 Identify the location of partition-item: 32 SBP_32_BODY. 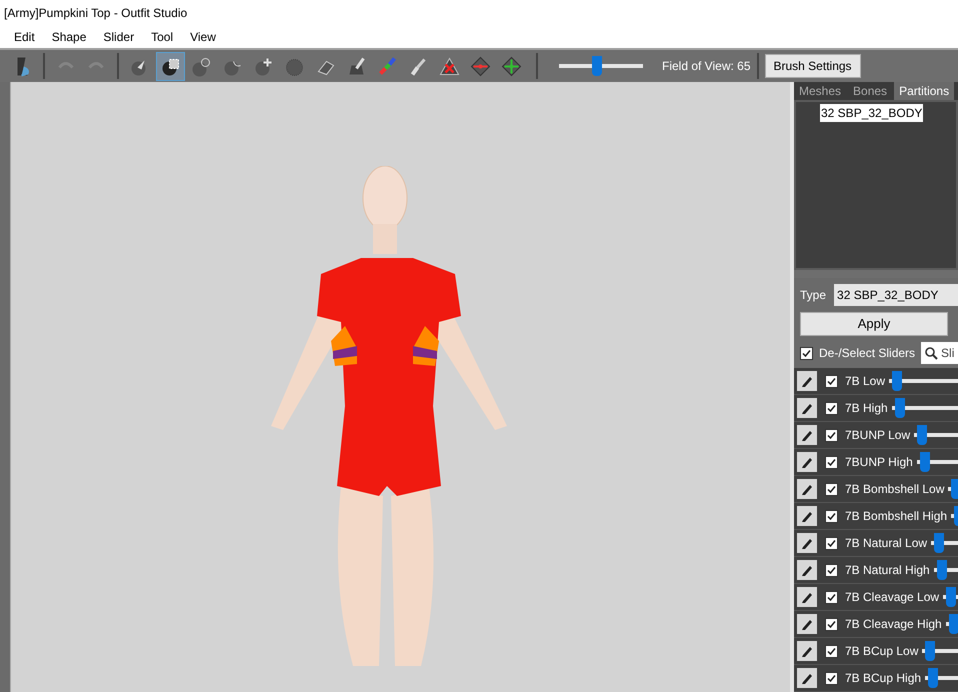
(872, 113).